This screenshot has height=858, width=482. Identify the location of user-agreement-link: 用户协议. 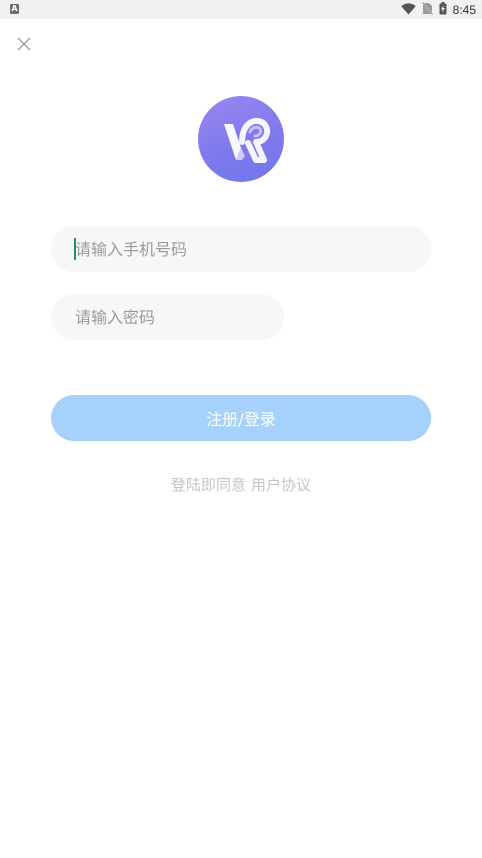
(281, 485).